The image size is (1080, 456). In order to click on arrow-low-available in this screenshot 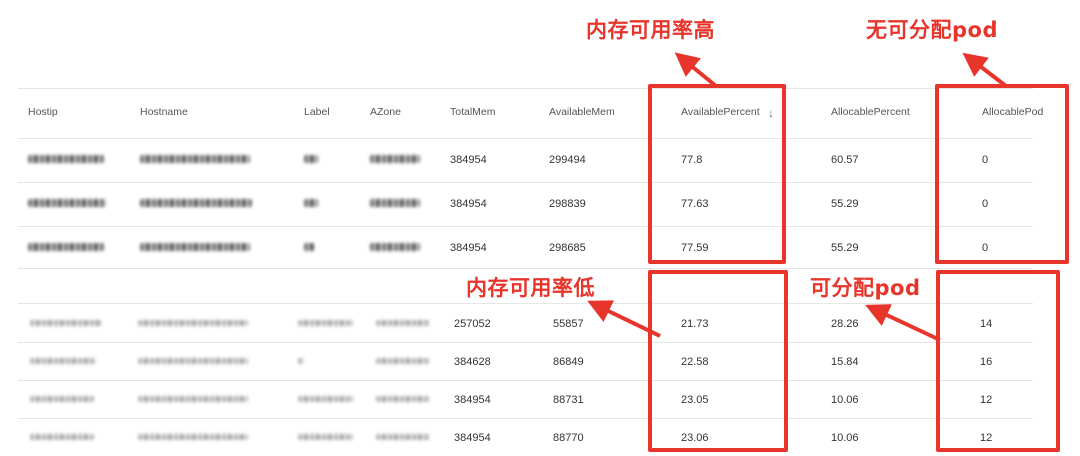, I will do `click(624, 319)`.